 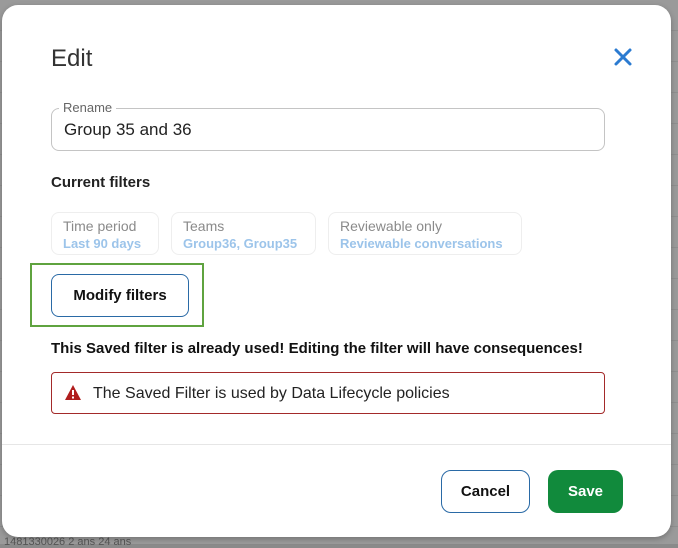 What do you see at coordinates (585, 491) in the screenshot?
I see `save-button: Save` at bounding box center [585, 491].